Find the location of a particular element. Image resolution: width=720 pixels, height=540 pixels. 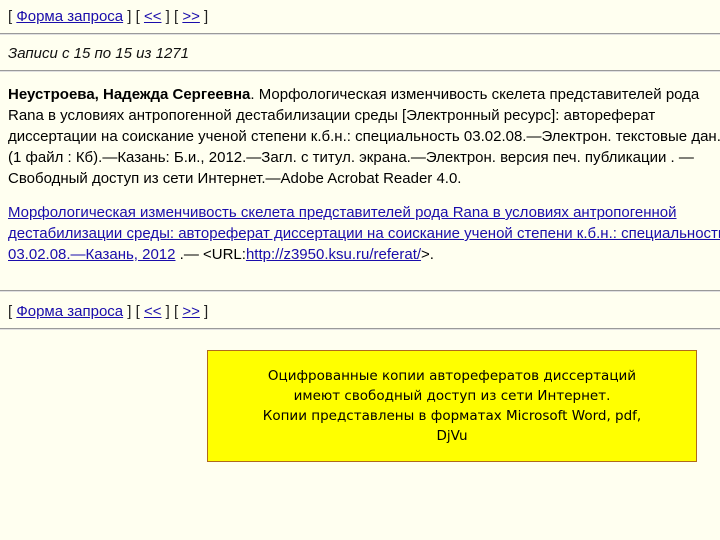

notice-line: имеют свободный доступ из сети Интернет. is located at coordinates (452, 396).